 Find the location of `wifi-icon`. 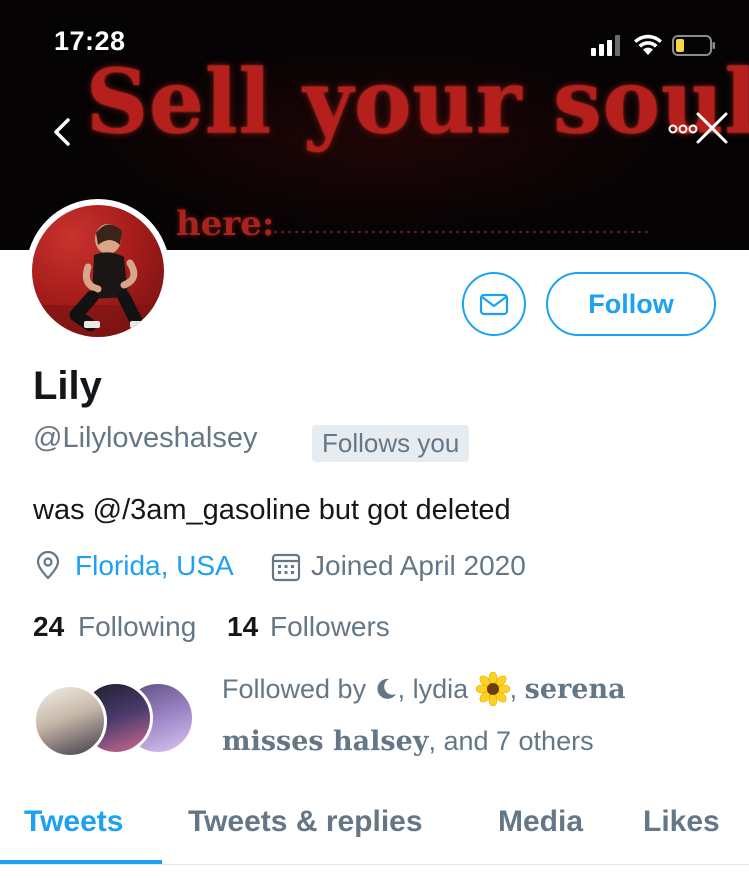

wifi-icon is located at coordinates (648, 44).